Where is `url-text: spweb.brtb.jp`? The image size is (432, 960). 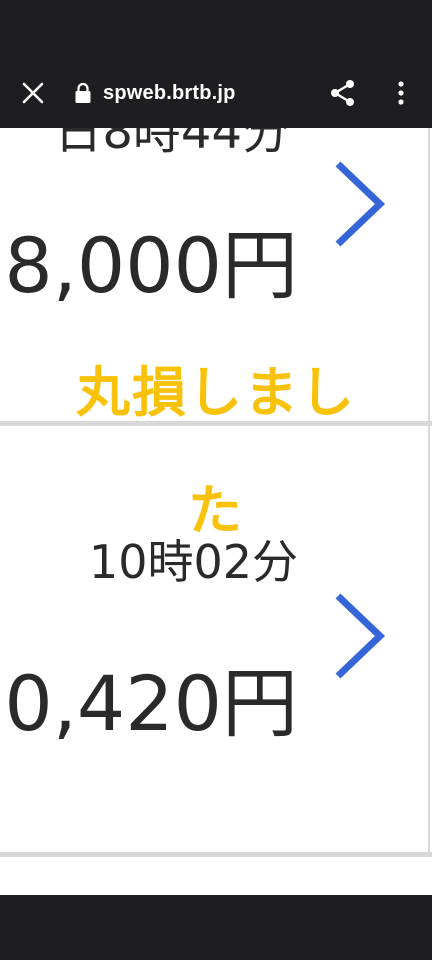
url-text: spweb.brtb.jp is located at coordinates (169, 93).